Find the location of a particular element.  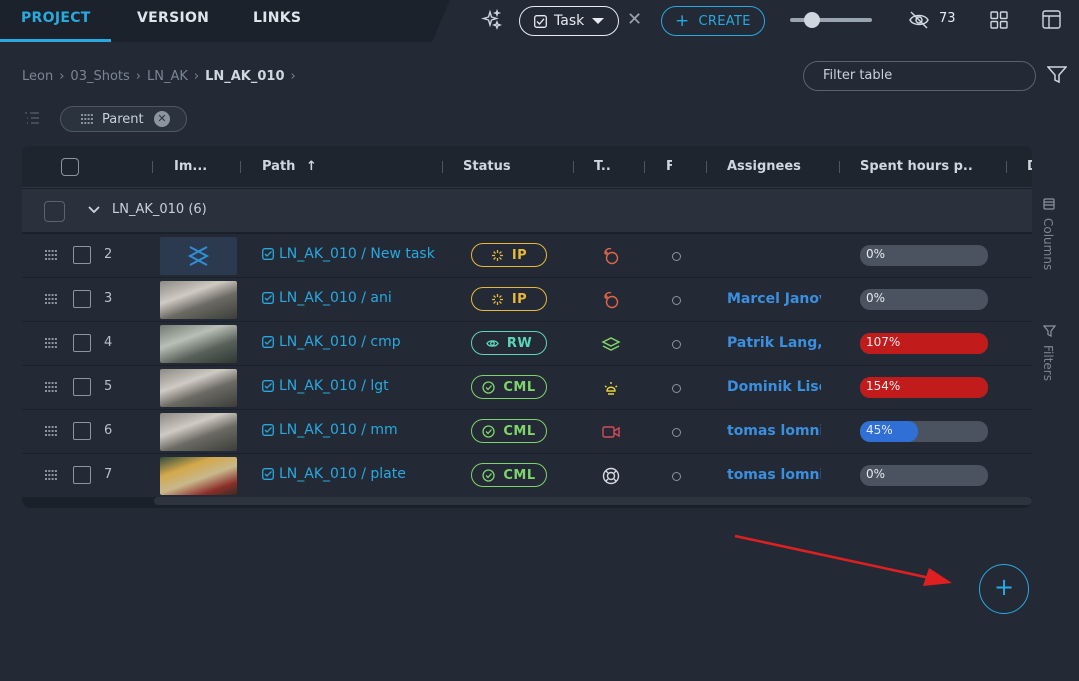

tab-project: PROJECT is located at coordinates (56, 21).